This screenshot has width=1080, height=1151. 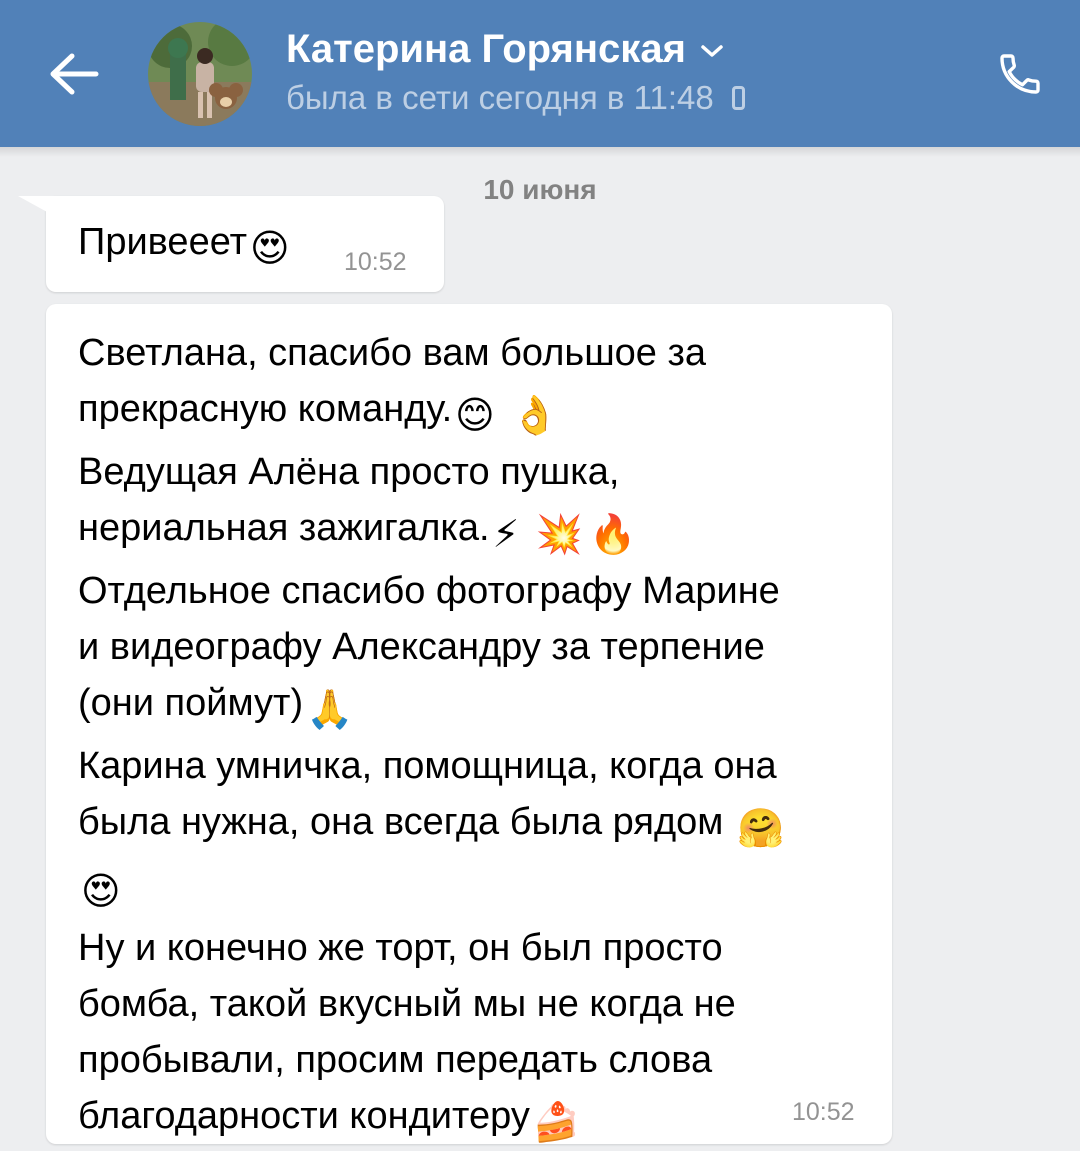 What do you see at coordinates (395, 1060) in the screenshot?
I see `message-line: пробывали, просим передать слова` at bounding box center [395, 1060].